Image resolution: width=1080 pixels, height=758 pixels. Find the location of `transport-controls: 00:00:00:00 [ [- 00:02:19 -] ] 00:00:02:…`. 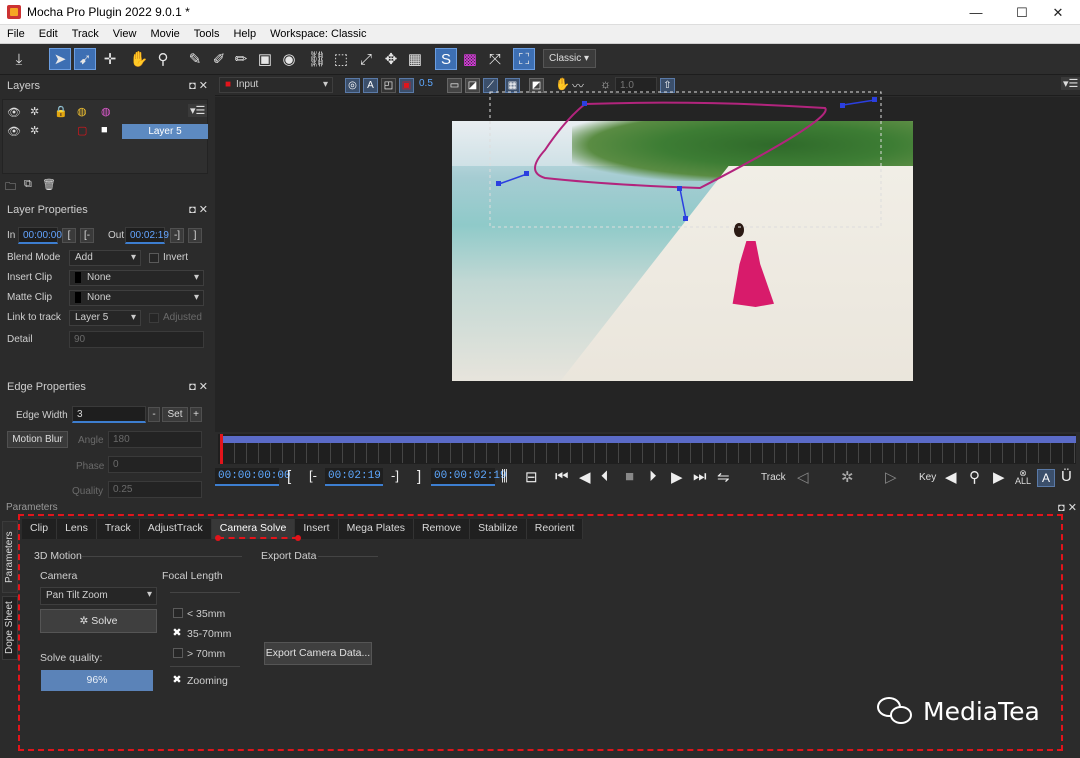

transport-controls: 00:00:00:00 [ [- 00:02:19 -] ] 00:00:02:… is located at coordinates (647, 478).